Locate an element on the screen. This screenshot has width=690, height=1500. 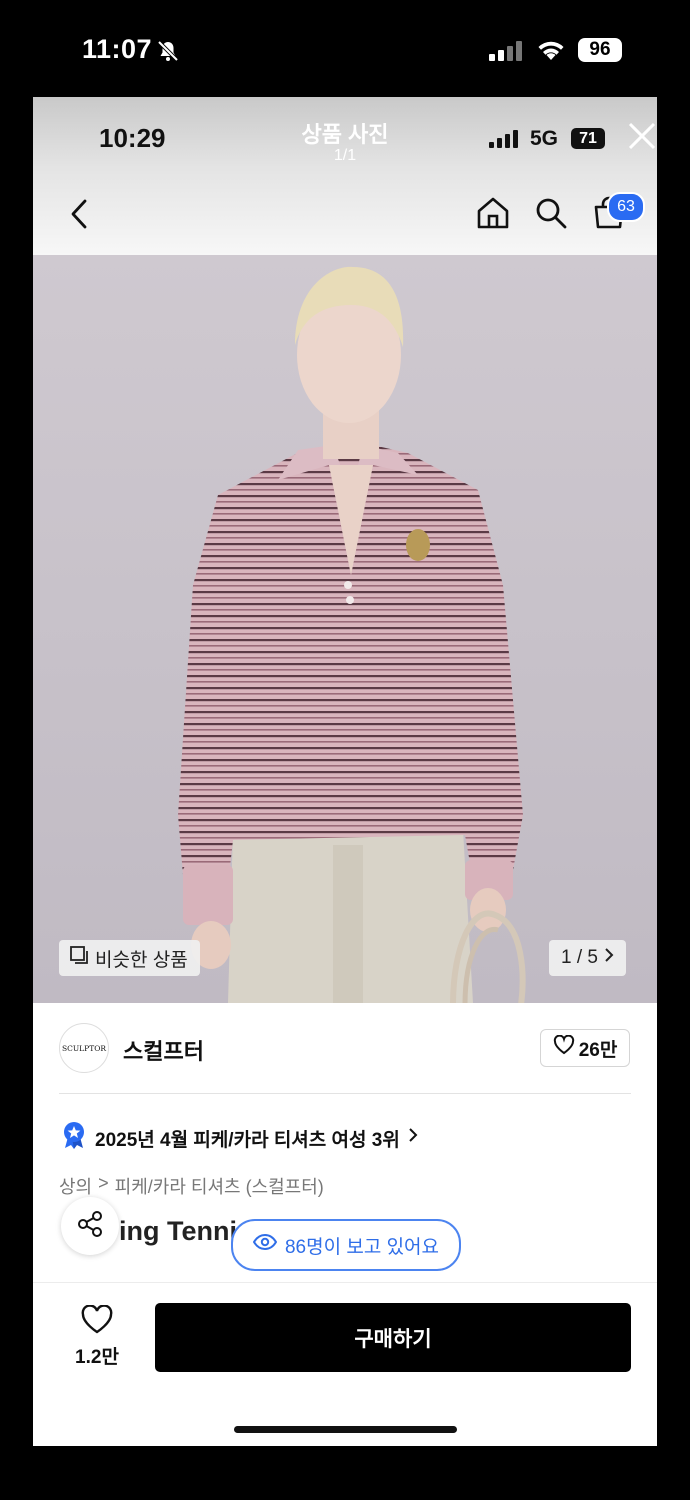
viewer-counter: 1/1 is located at coordinates (345, 155).